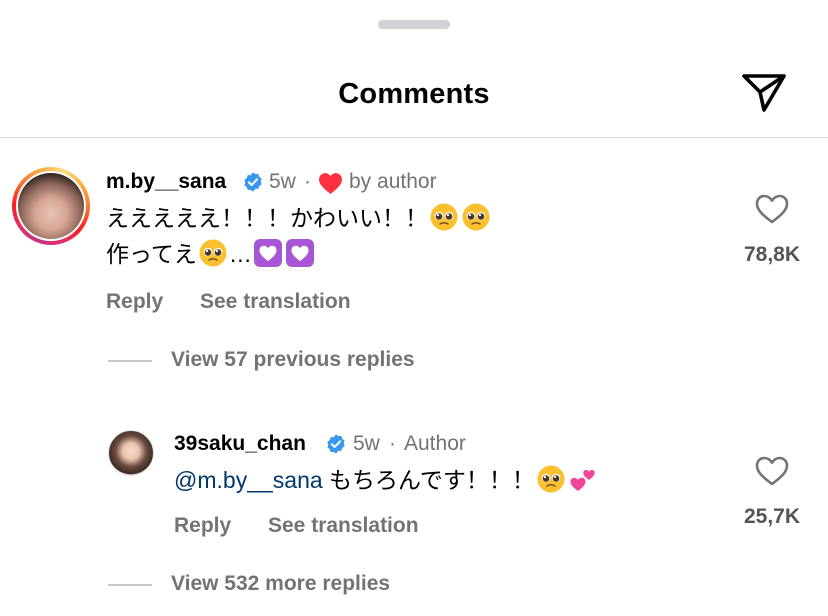 The image size is (828, 616). Describe the element at coordinates (366, 443) in the screenshot. I see `reply-timestamp: 5w` at that location.